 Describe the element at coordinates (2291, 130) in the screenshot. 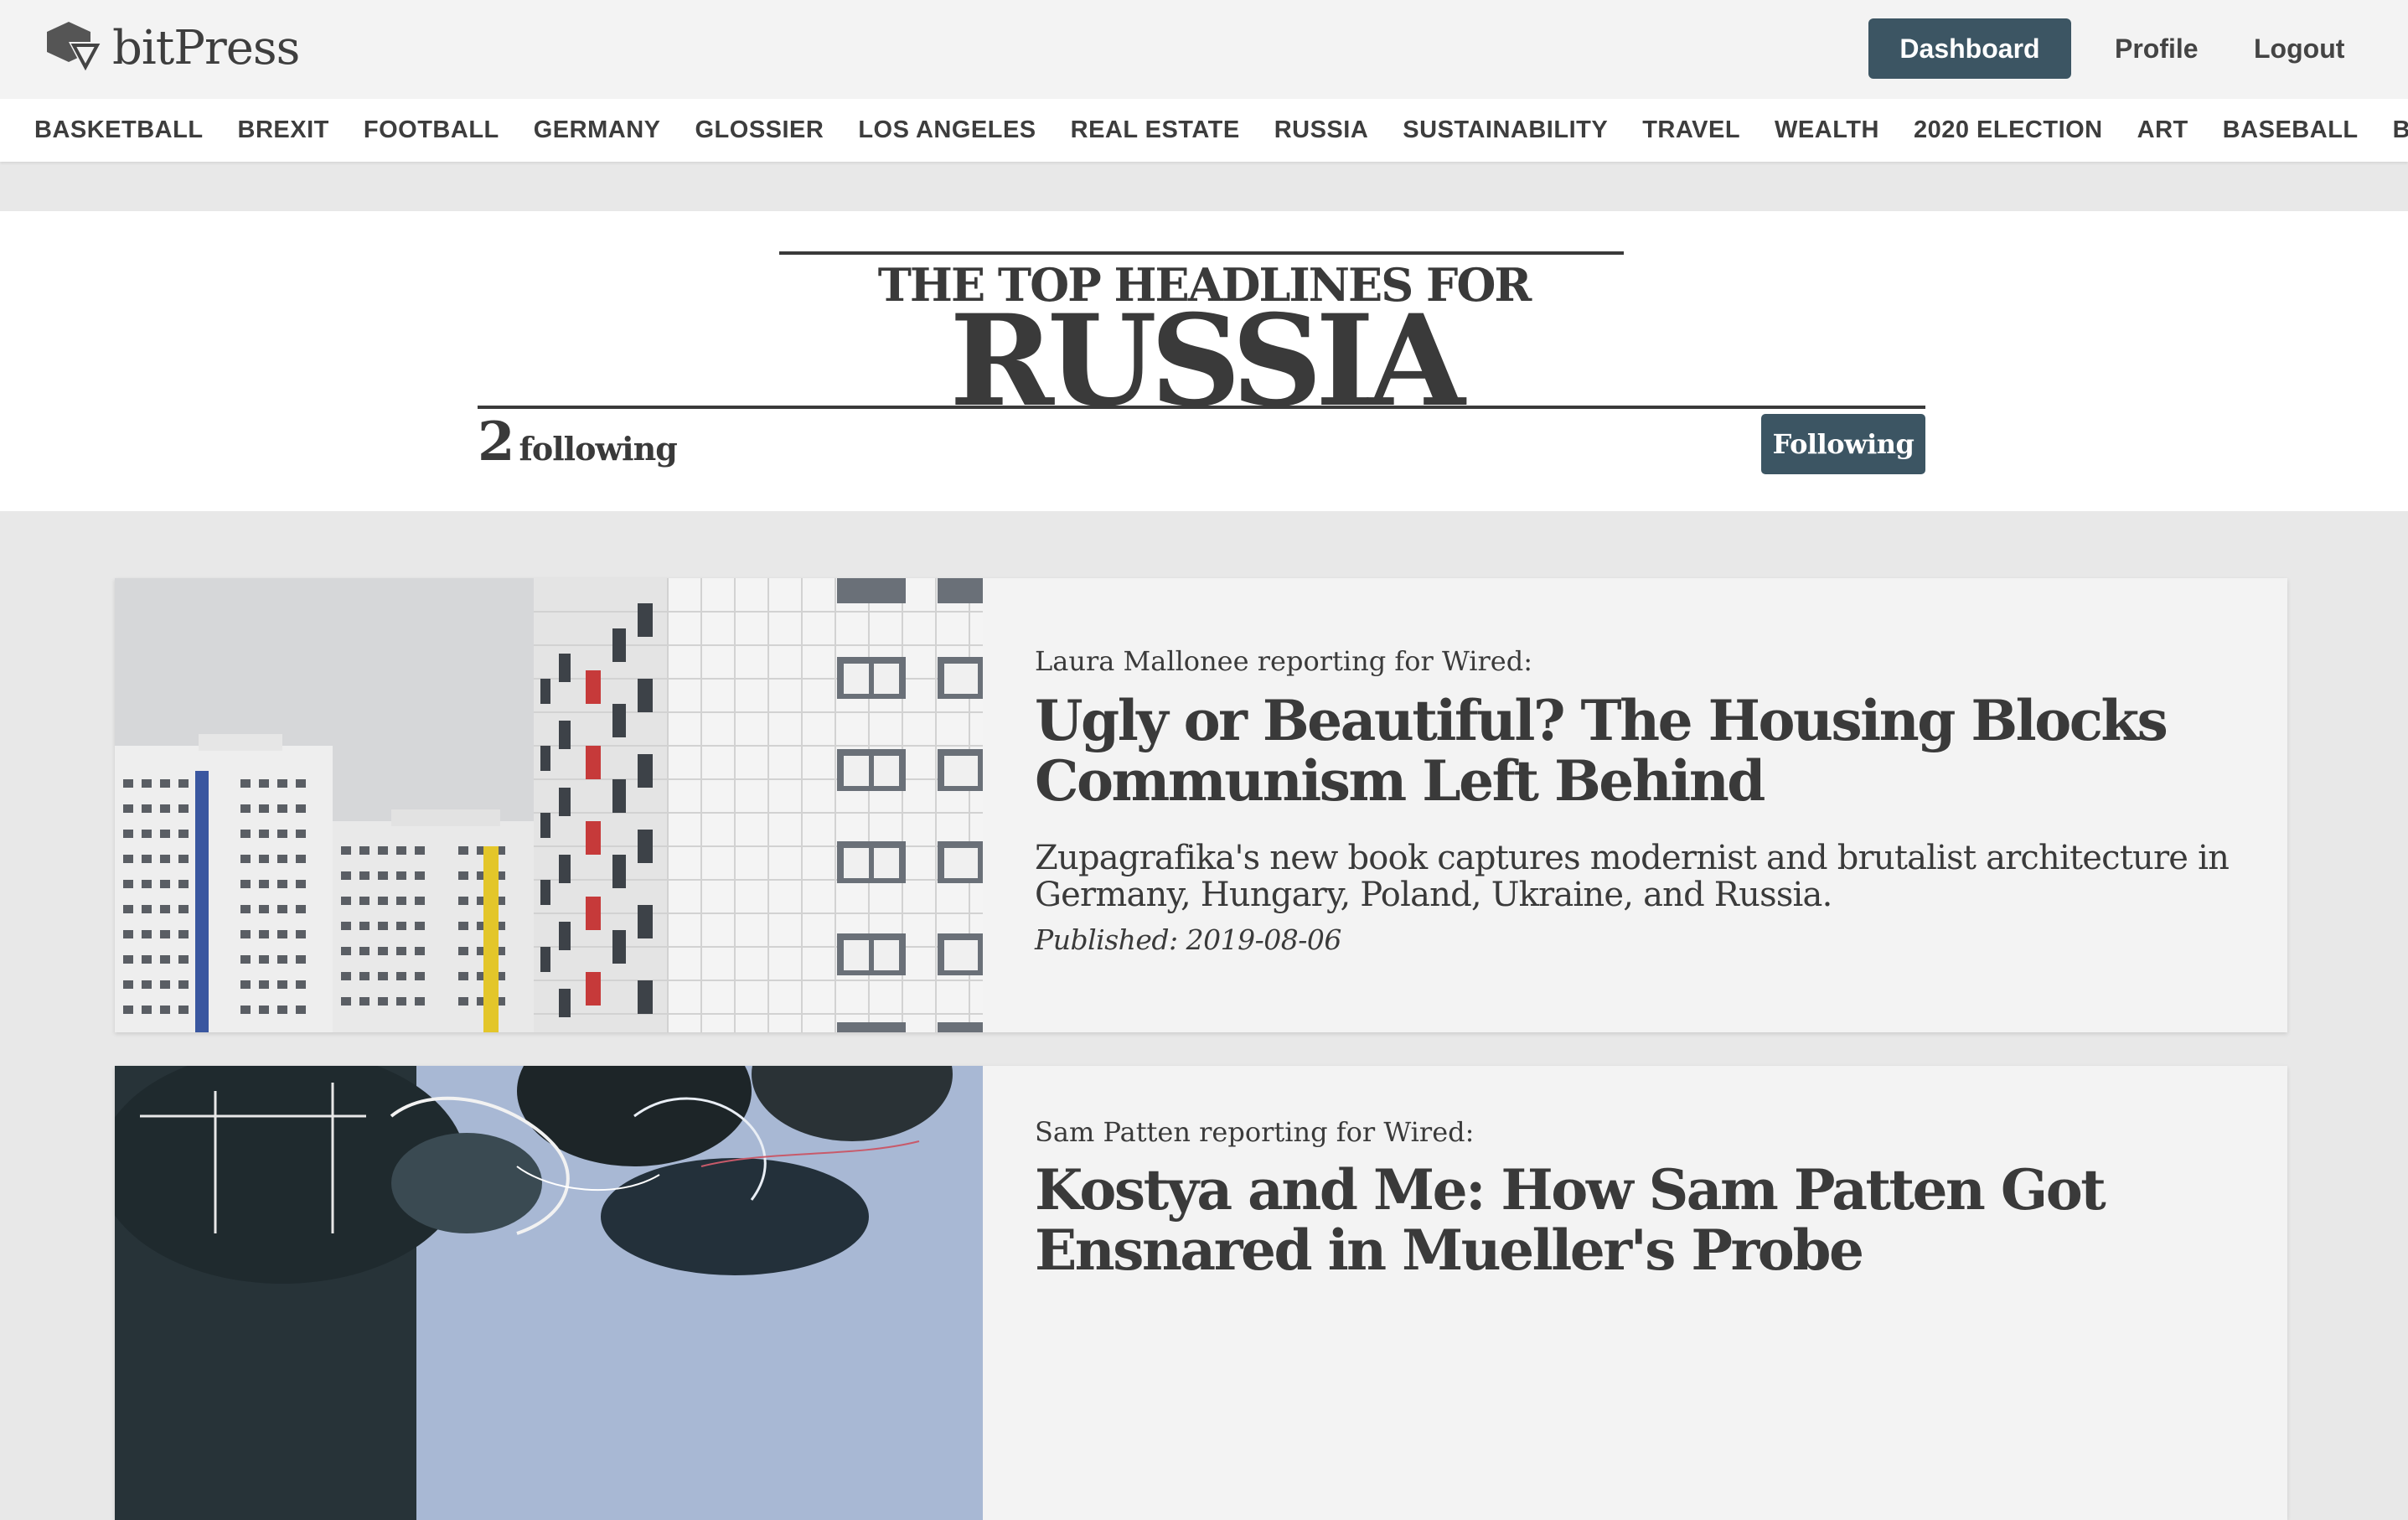

I see `topic-link: BASEBALL` at that location.